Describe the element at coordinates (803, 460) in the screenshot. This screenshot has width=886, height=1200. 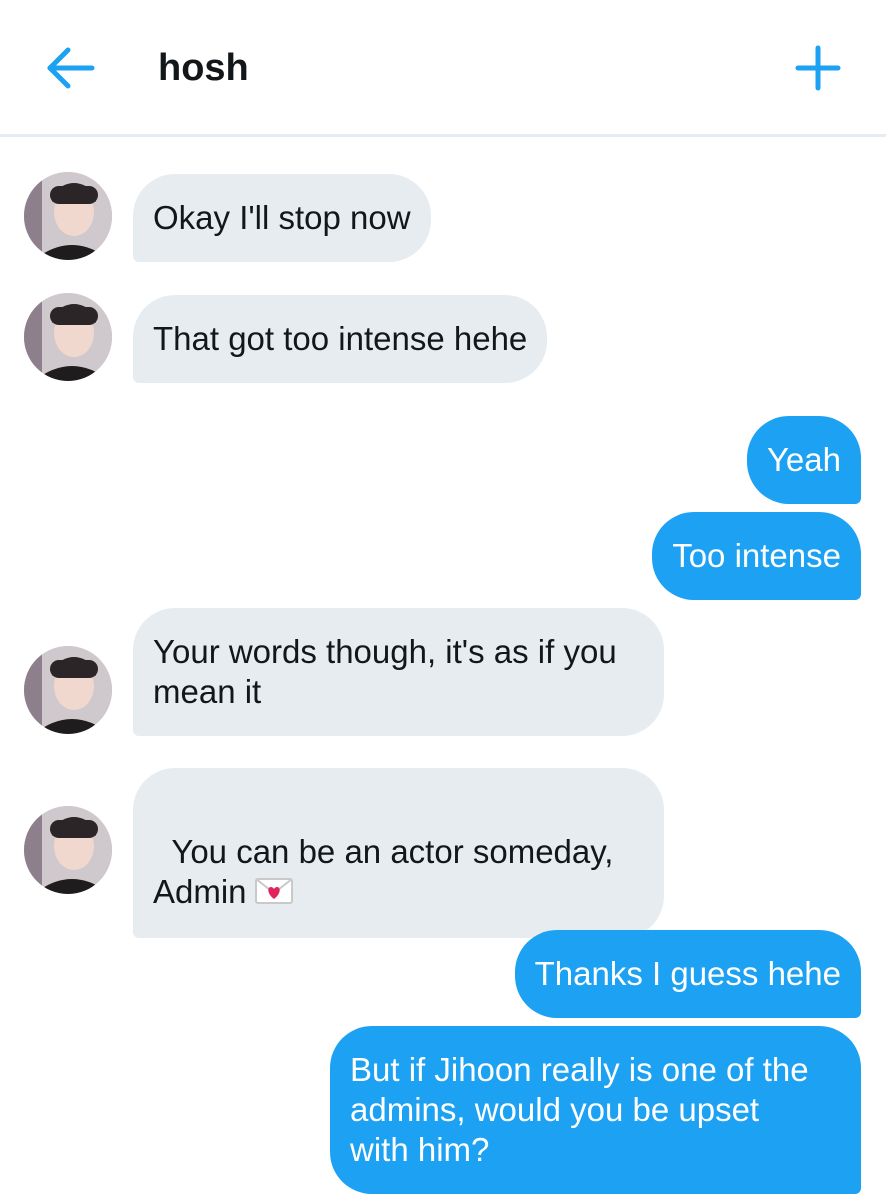
I see `message-bubble-sent: Yeah` at that location.